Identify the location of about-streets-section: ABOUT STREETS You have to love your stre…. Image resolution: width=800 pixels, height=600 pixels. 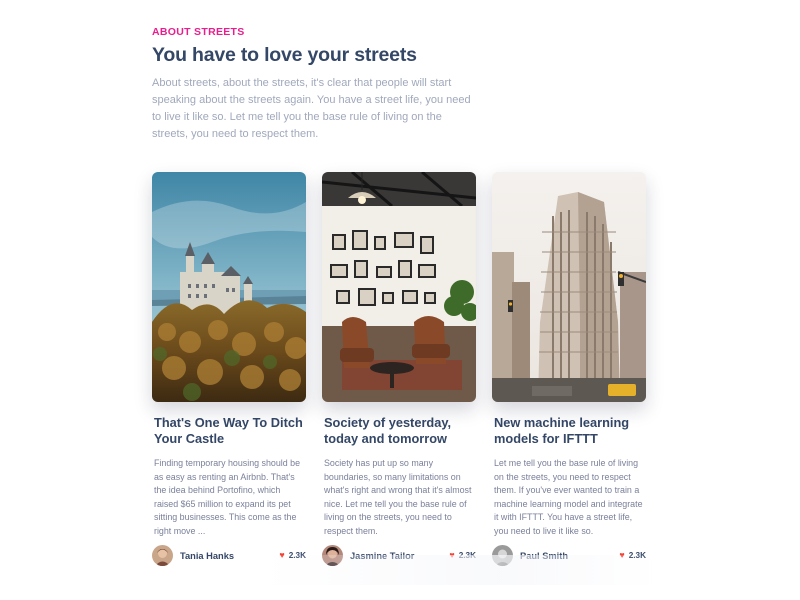
(402, 84).